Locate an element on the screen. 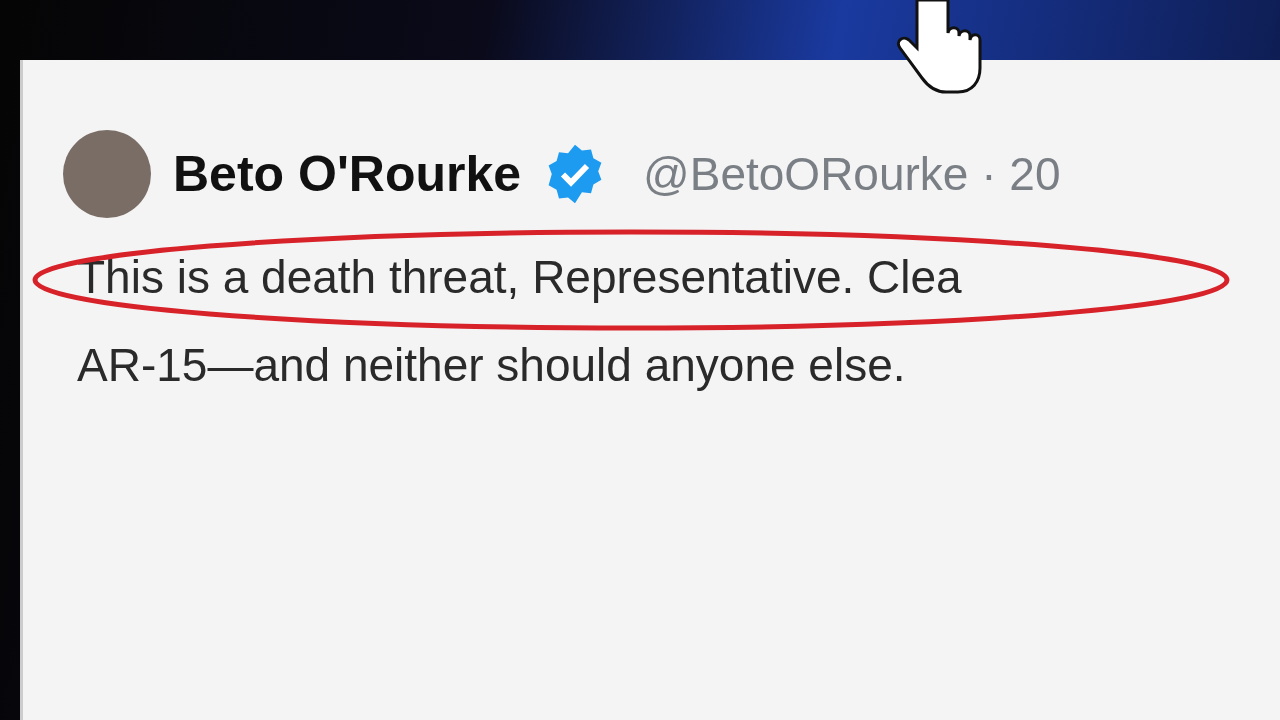  tweet-text-line: This is a death threat, Representative. Clea is located at coordinates (519, 277).